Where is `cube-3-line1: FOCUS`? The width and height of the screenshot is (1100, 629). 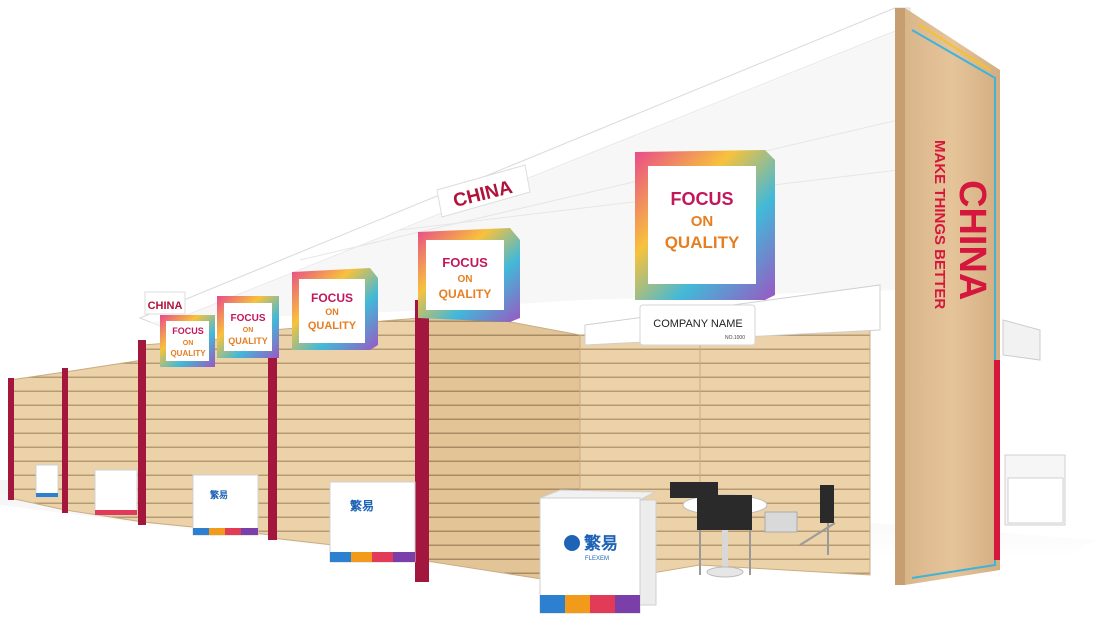
cube-3-line1: FOCUS is located at coordinates (332, 298).